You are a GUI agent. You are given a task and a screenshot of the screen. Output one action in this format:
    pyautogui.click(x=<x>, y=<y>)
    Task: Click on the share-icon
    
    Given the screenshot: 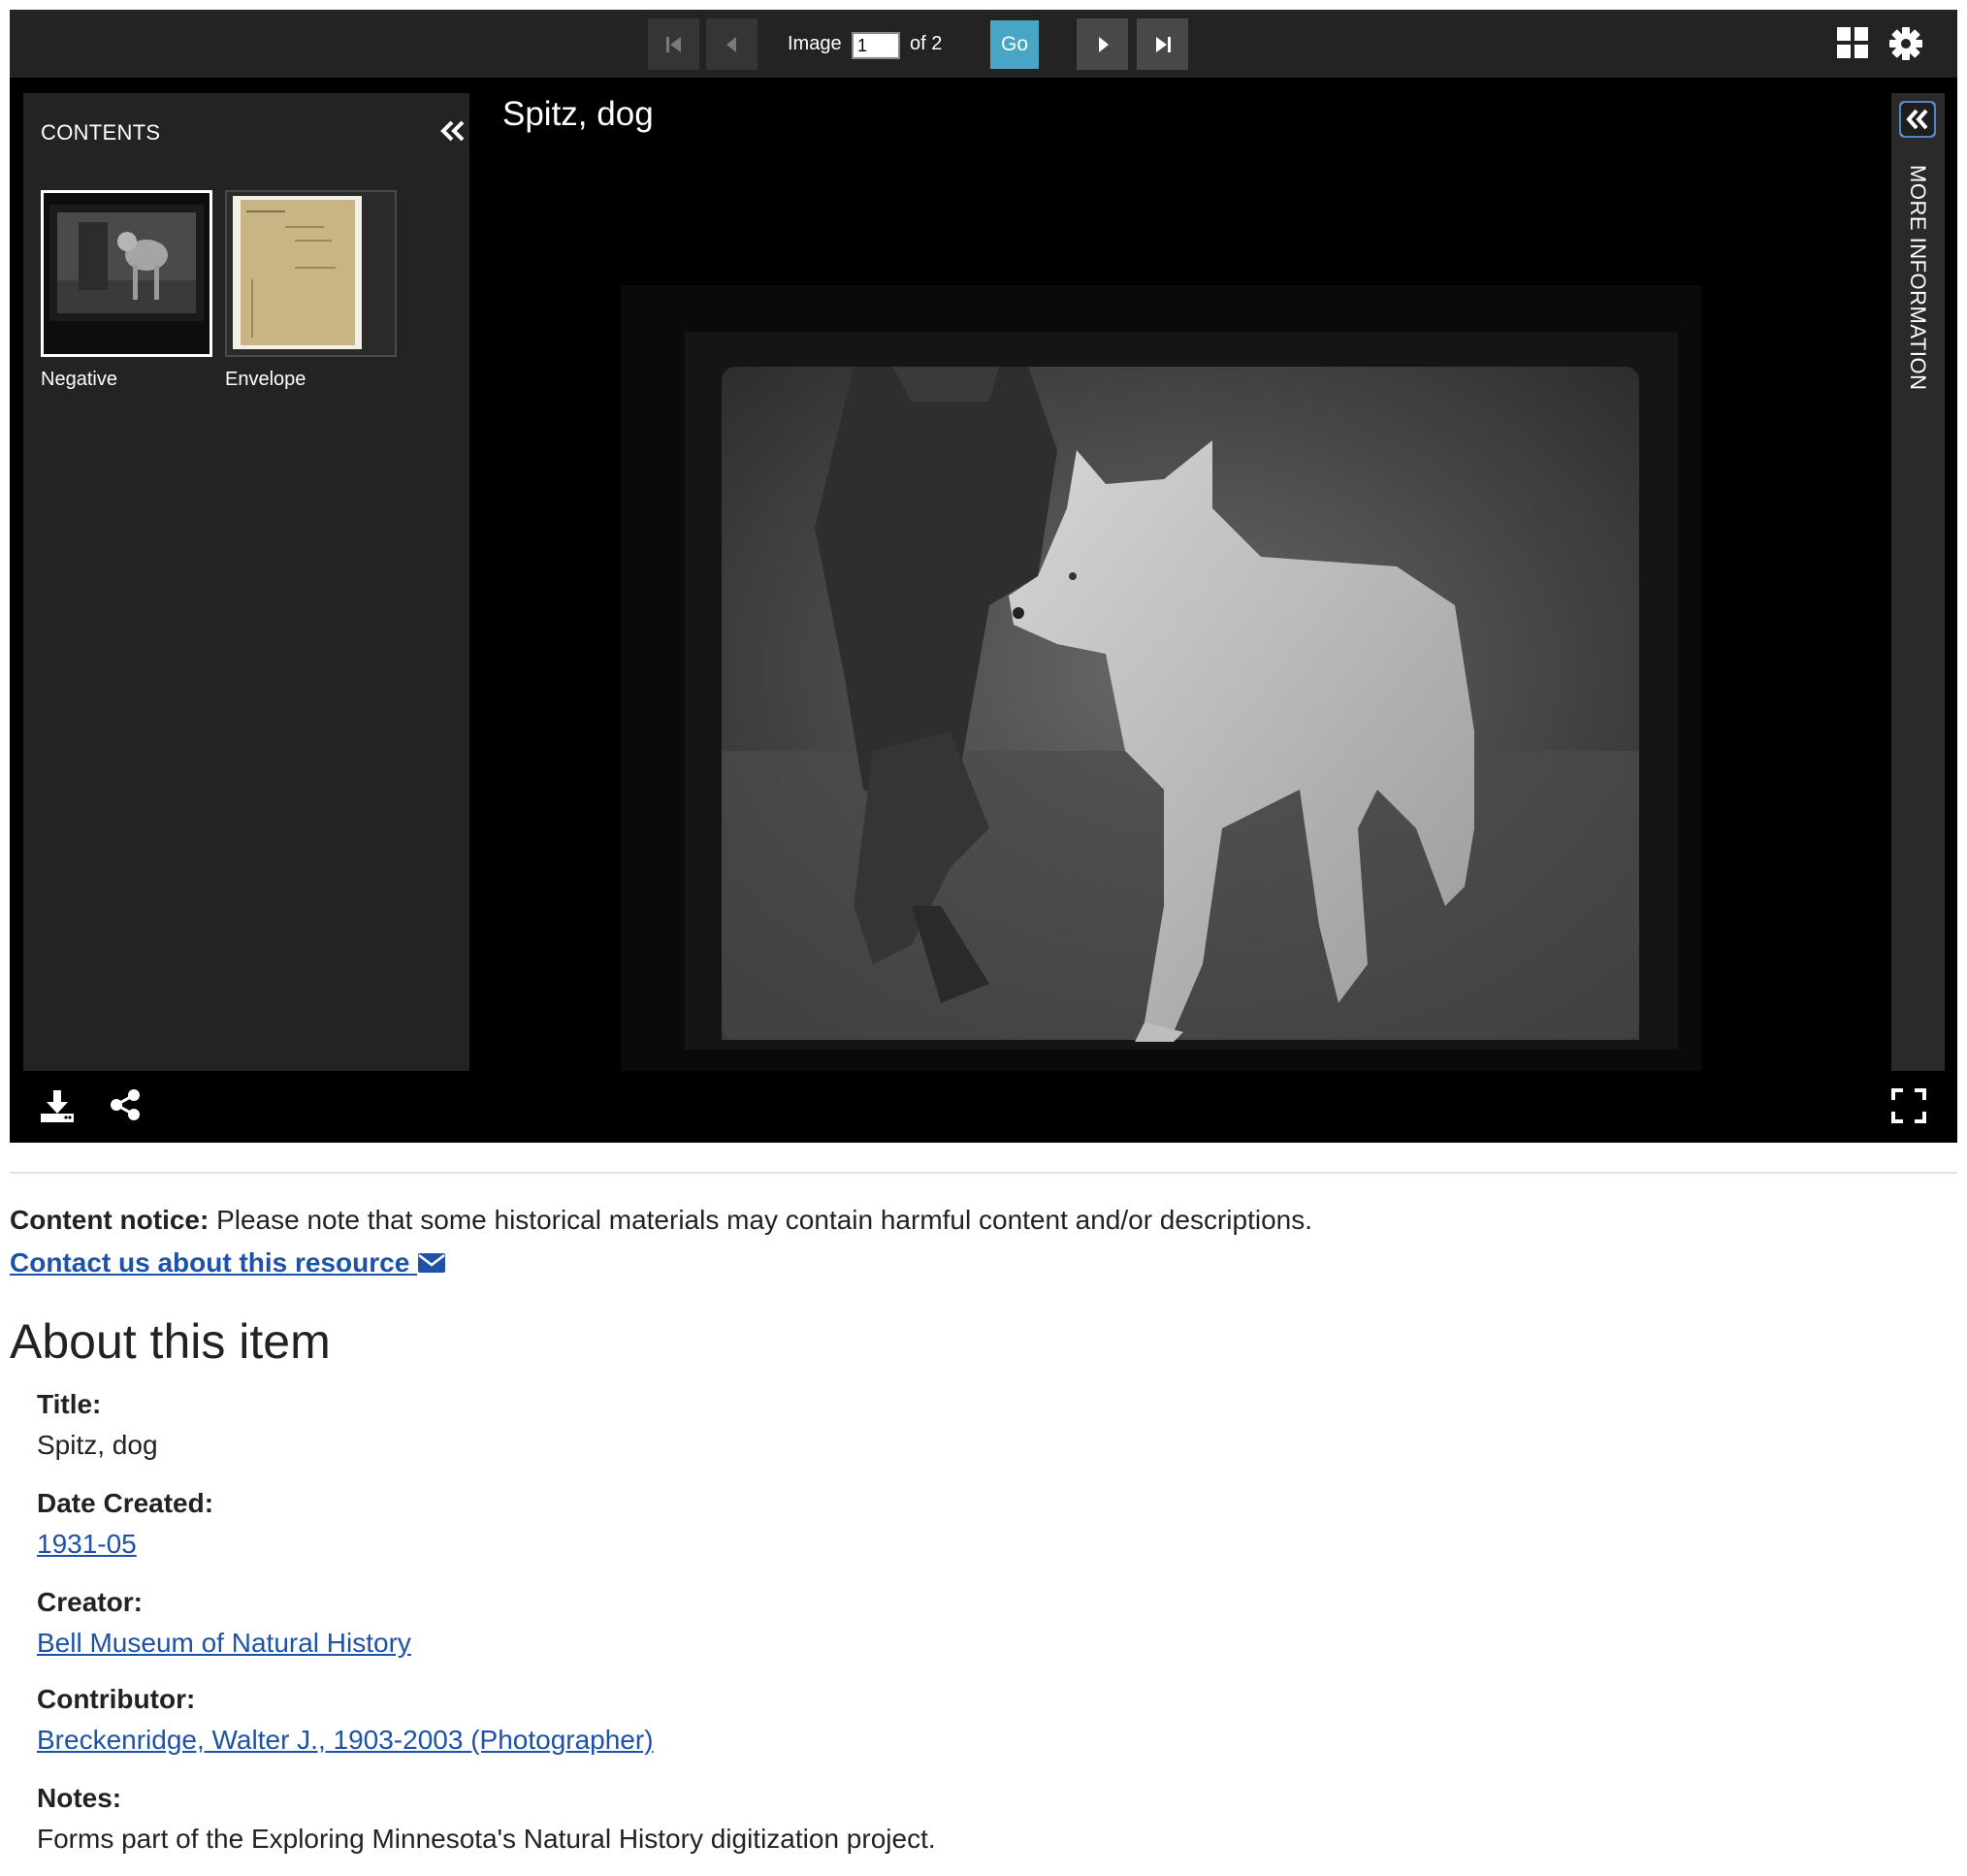 What is the action you would take?
    pyautogui.click(x=126, y=1104)
    